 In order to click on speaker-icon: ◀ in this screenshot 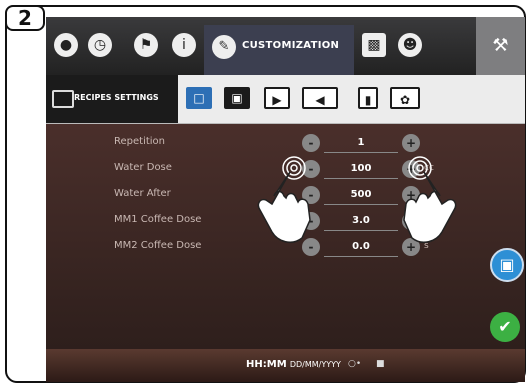, I will do `click(320, 98)`.